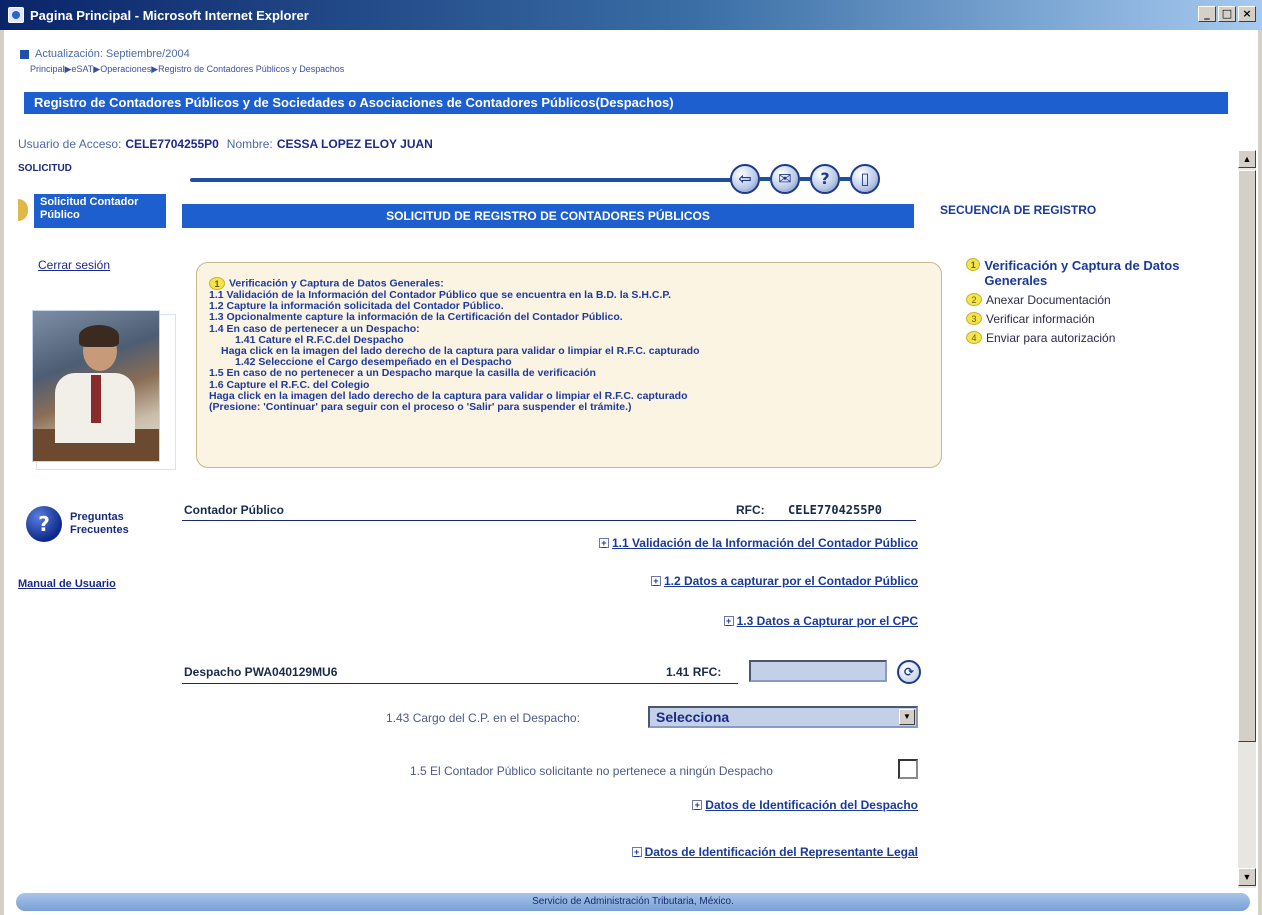 This screenshot has height=915, width=1262. I want to click on manual-link: Manual de Usuario, so click(67, 584).